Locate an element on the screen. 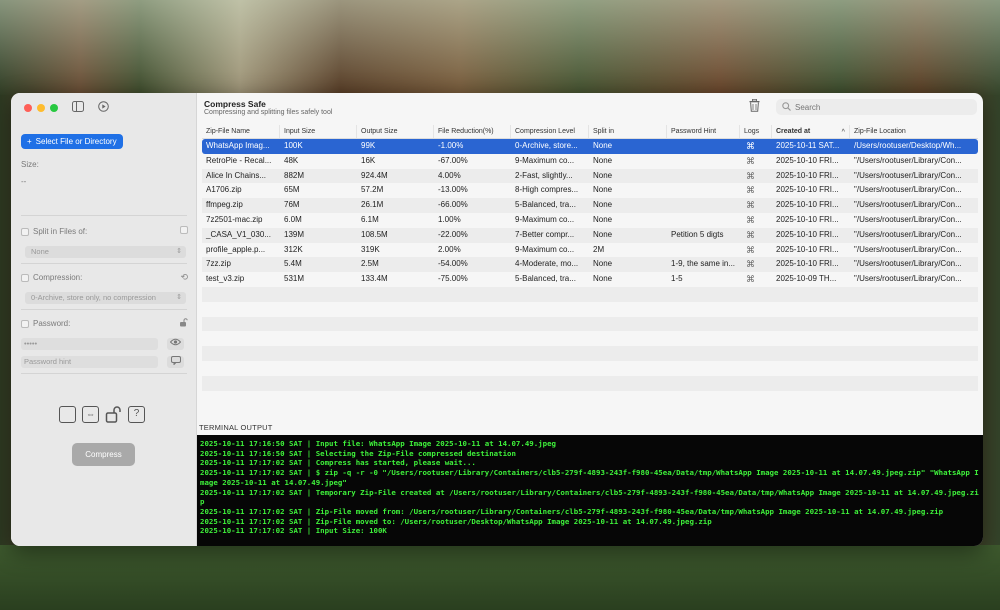 Image resolution: width=1000 pixels, height=610 pixels. table-cell: 139M is located at coordinates (294, 234).